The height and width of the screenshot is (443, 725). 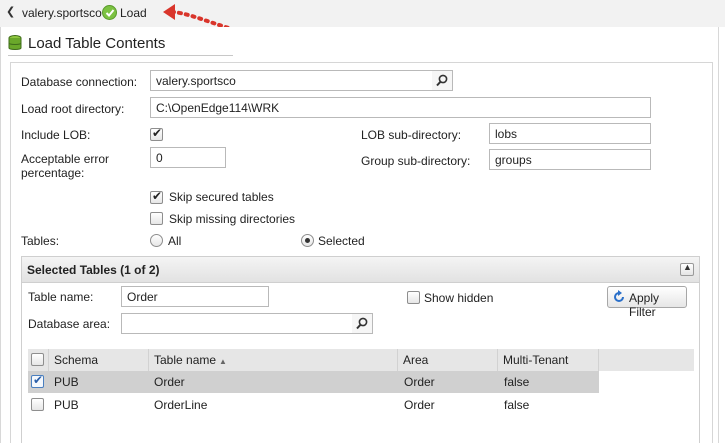 What do you see at coordinates (120, 55) in the screenshot?
I see `title-divider` at bounding box center [120, 55].